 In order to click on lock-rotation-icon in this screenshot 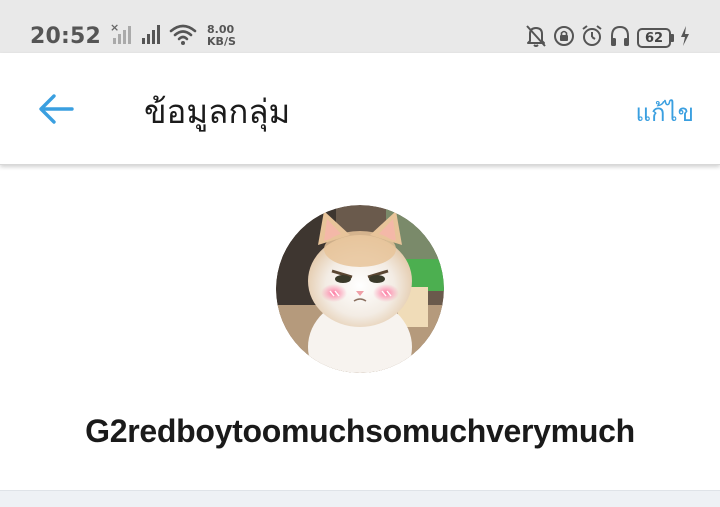, I will do `click(564, 38)`.